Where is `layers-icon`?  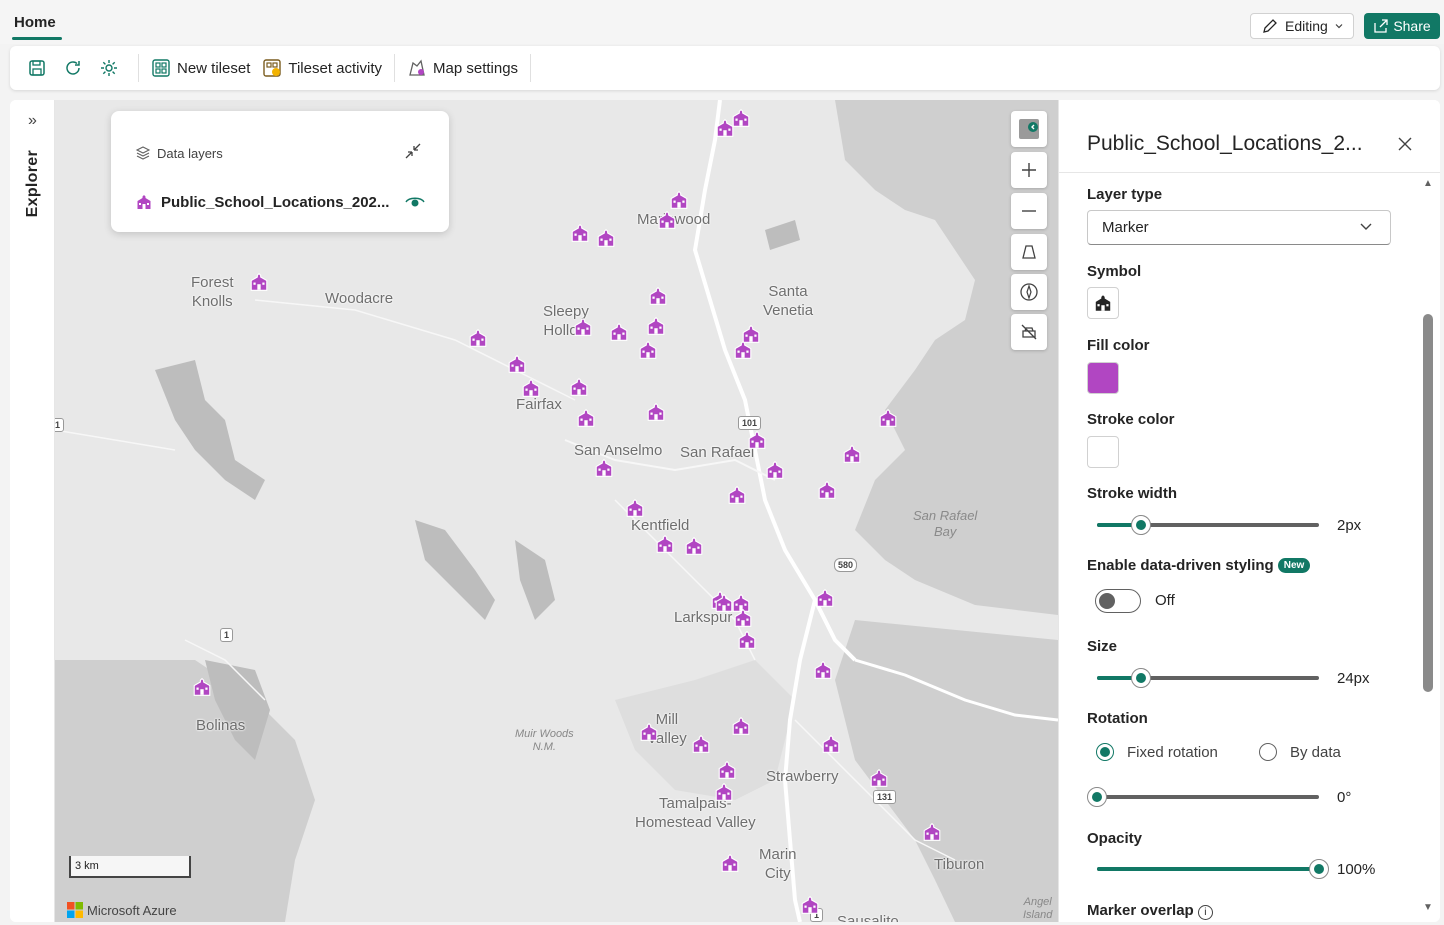 layers-icon is located at coordinates (143, 153).